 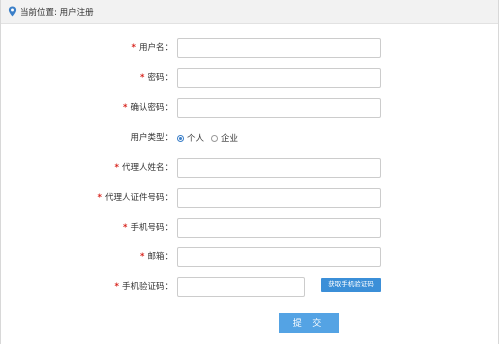 I want to click on username-input, so click(x=279, y=48).